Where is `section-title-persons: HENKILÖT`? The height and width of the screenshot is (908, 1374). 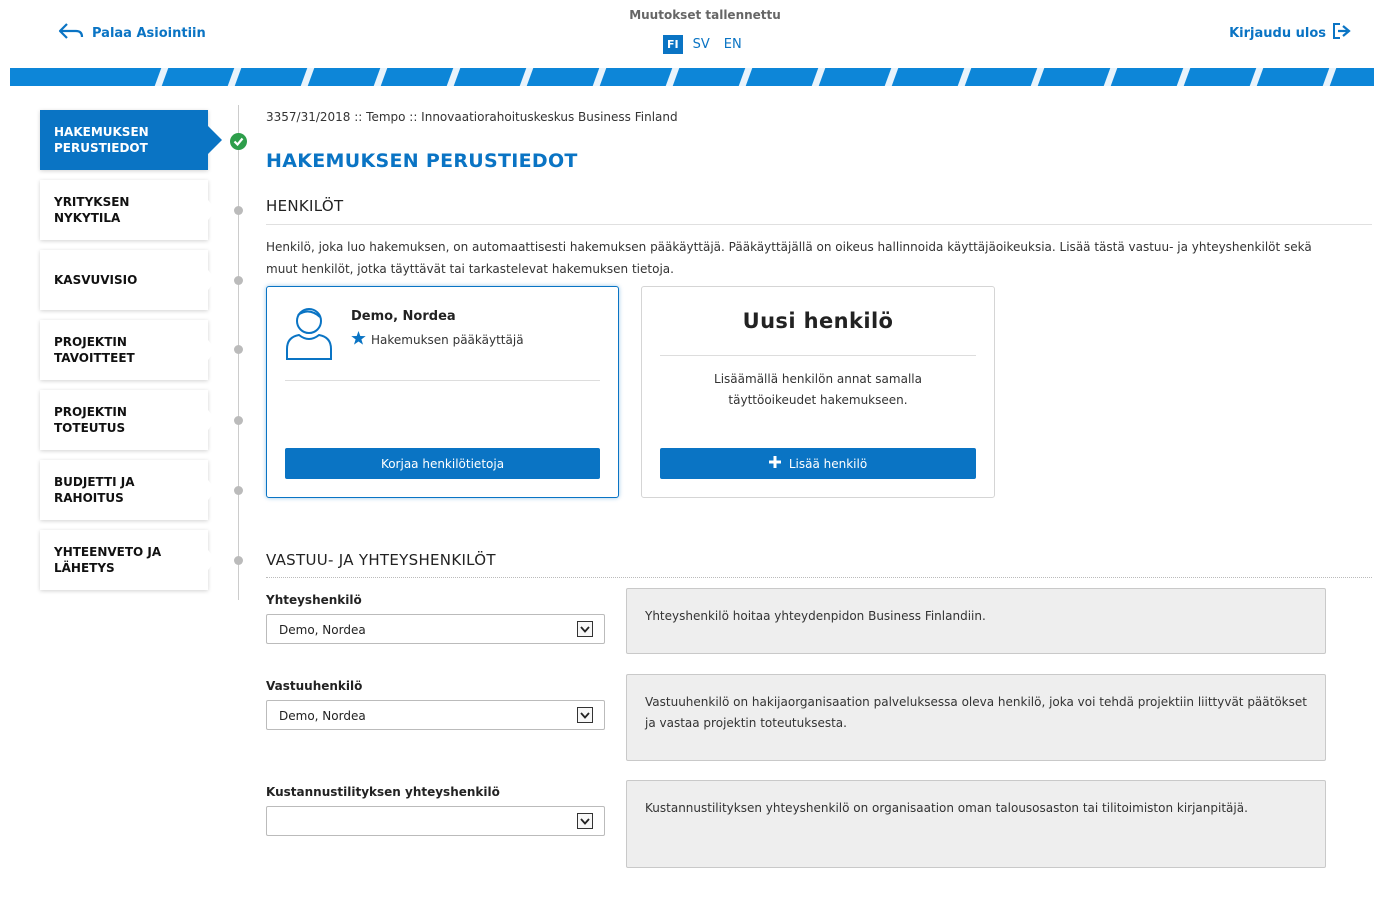
section-title-persons: HENKILÖT is located at coordinates (305, 206).